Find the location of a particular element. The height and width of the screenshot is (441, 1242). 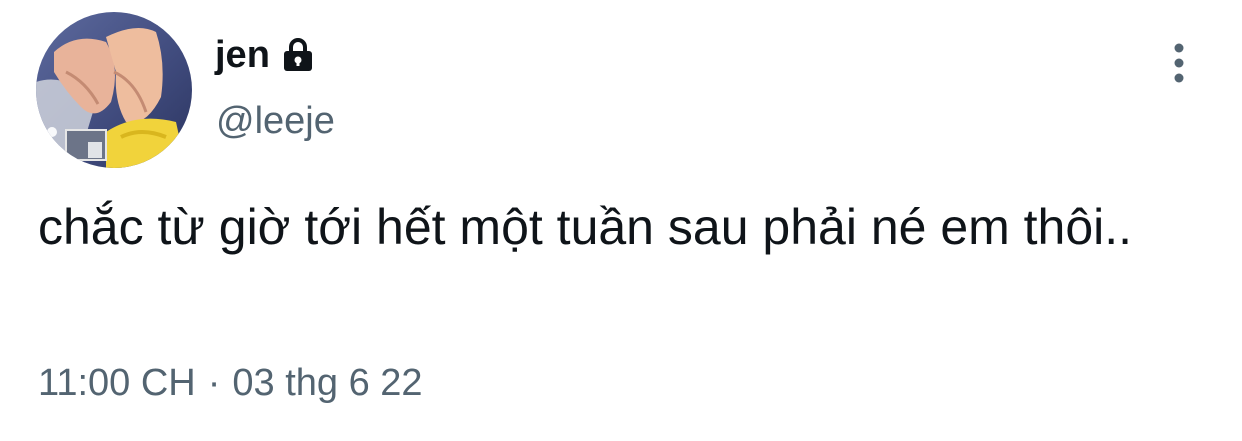

author-name-row: jen is located at coordinates (266, 55).